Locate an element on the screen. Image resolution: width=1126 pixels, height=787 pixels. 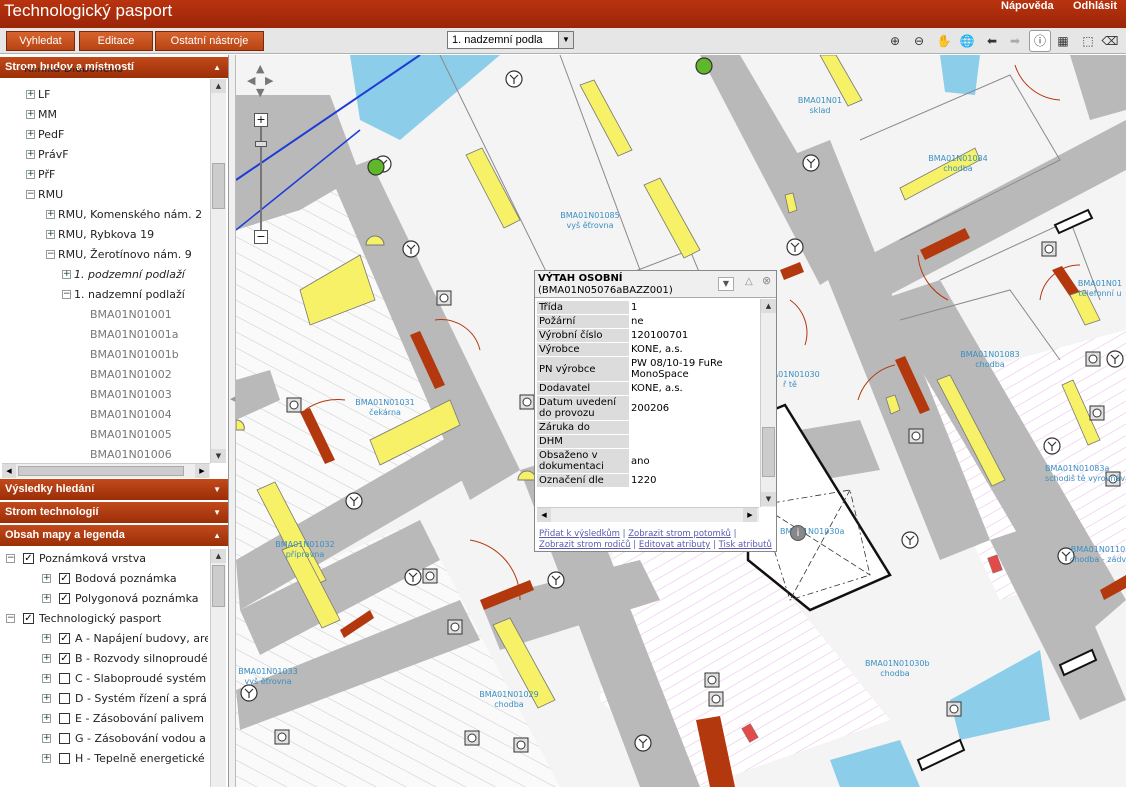
hscroll-thumb is located at coordinates (101, 471).